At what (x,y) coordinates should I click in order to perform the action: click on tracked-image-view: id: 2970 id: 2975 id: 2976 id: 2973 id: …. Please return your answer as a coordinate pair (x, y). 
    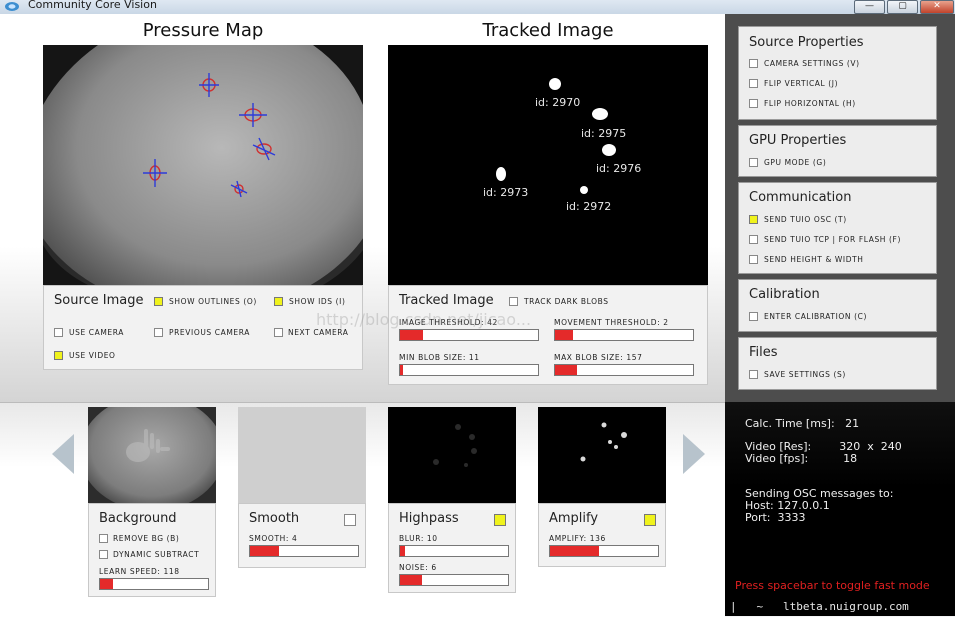
    Looking at the image, I should click on (548, 165).